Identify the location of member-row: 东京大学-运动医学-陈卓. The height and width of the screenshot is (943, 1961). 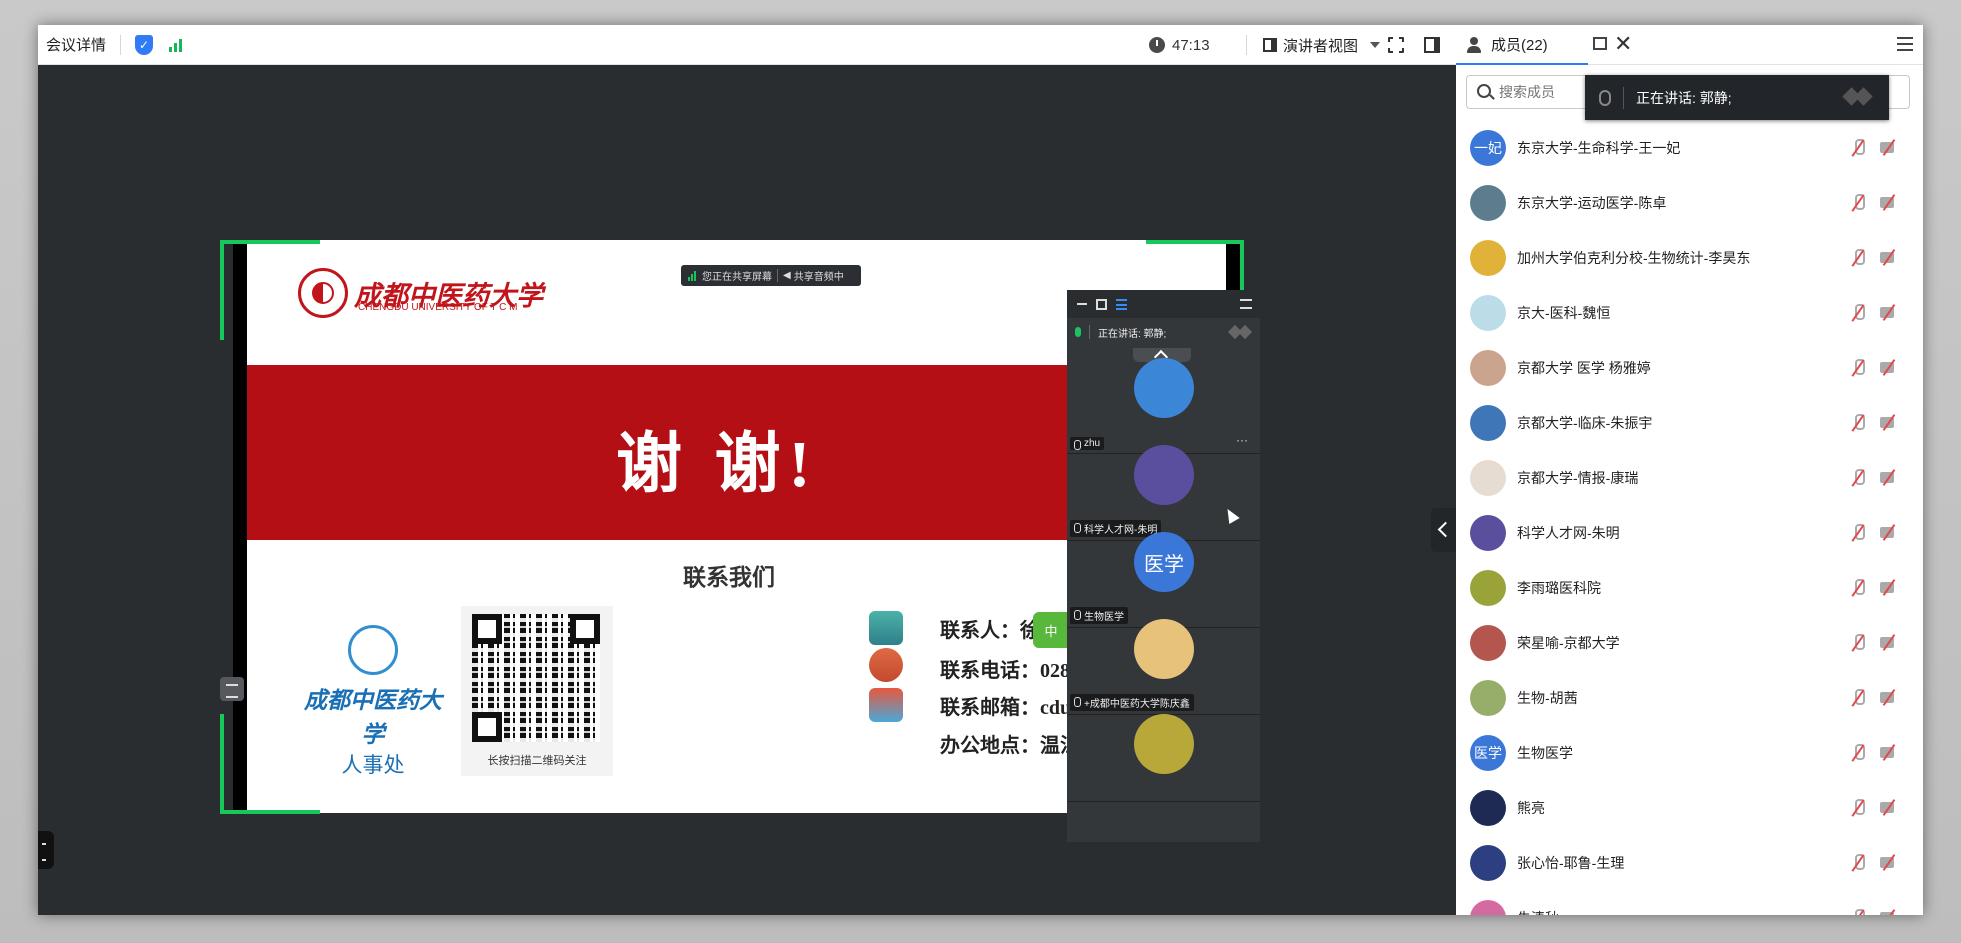
(1689, 202).